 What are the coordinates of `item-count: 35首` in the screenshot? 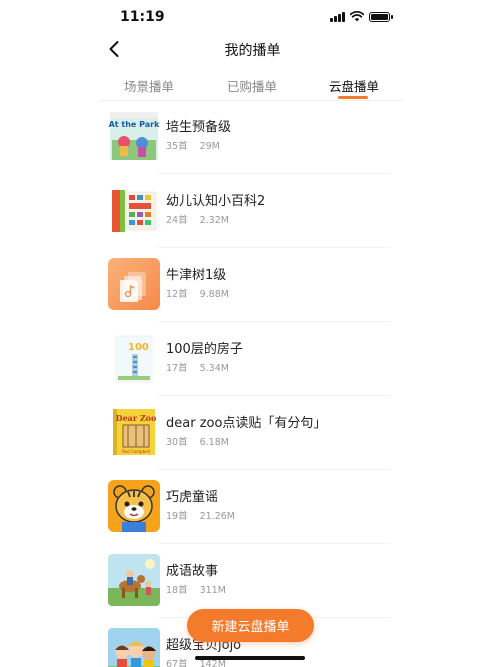 It's located at (177, 146).